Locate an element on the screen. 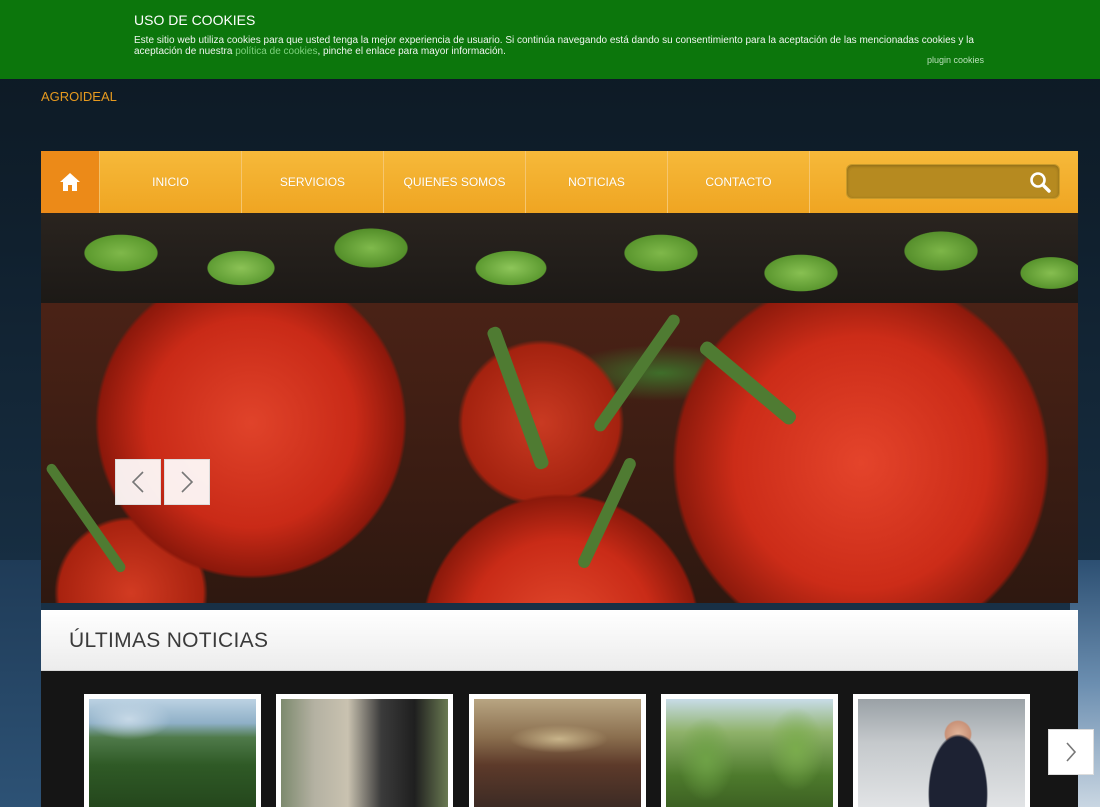 This screenshot has width=1100, height=807. slider-prev-button is located at coordinates (138, 482).